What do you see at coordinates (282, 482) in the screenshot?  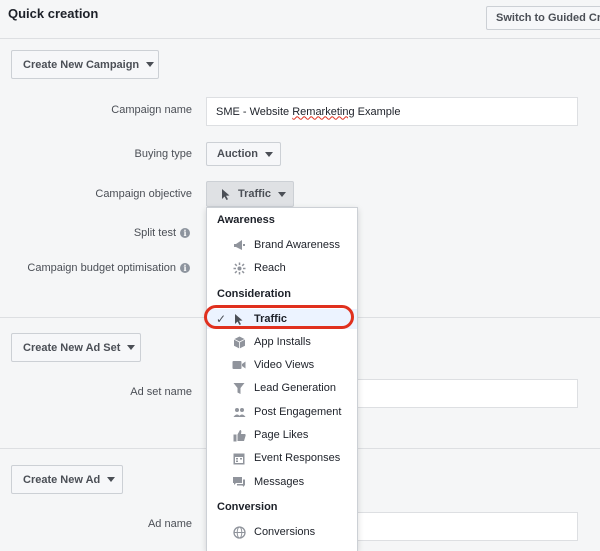 I see `menu-item-messages: Messages` at bounding box center [282, 482].